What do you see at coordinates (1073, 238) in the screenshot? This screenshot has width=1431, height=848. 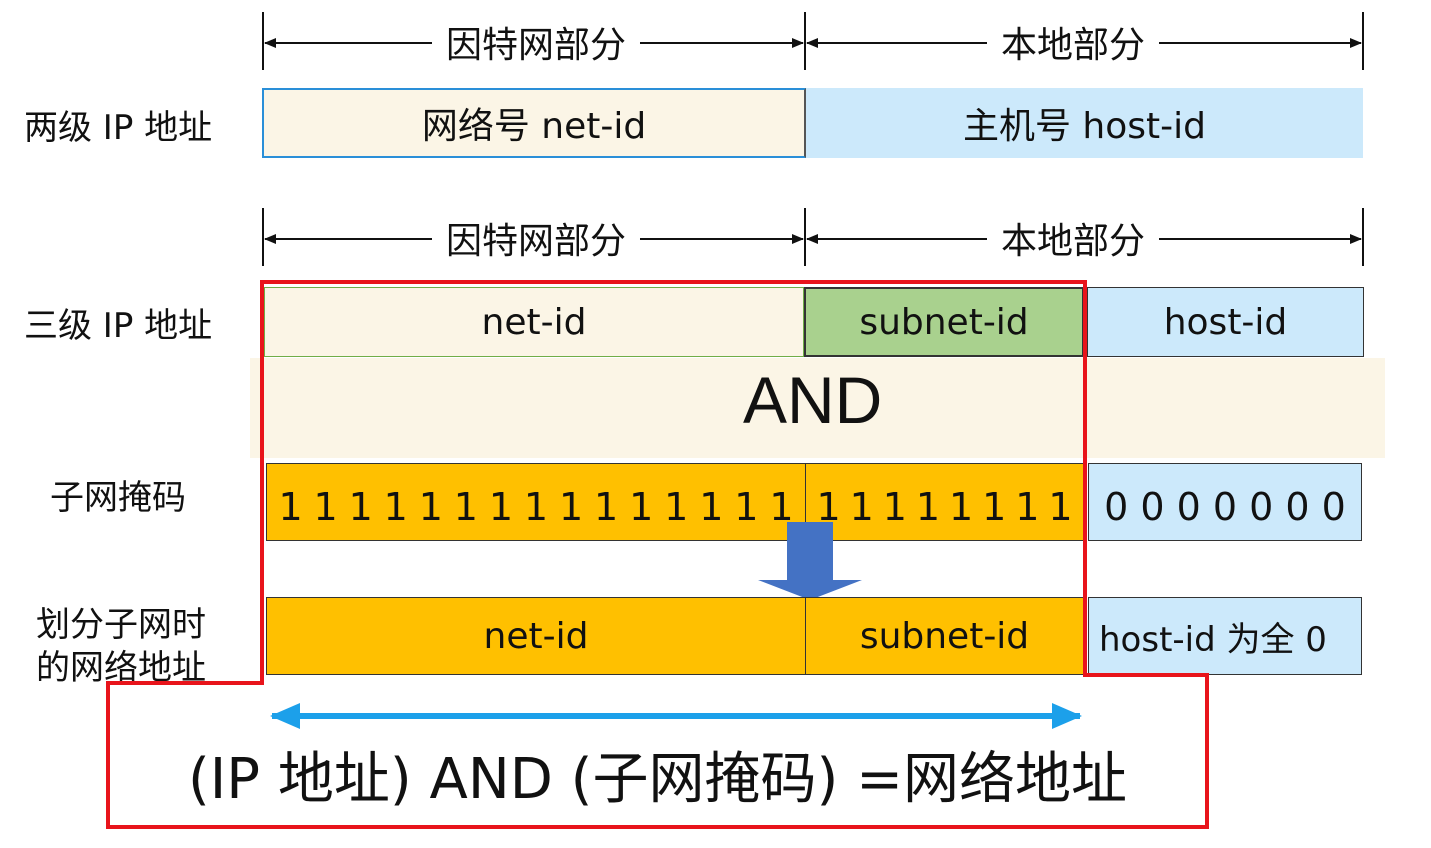 I see `mid-local-part-label: 本地部分` at bounding box center [1073, 238].